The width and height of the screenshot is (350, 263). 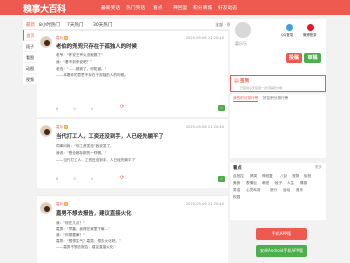 I want to click on hot-tag: 搞笑, so click(x=253, y=176).